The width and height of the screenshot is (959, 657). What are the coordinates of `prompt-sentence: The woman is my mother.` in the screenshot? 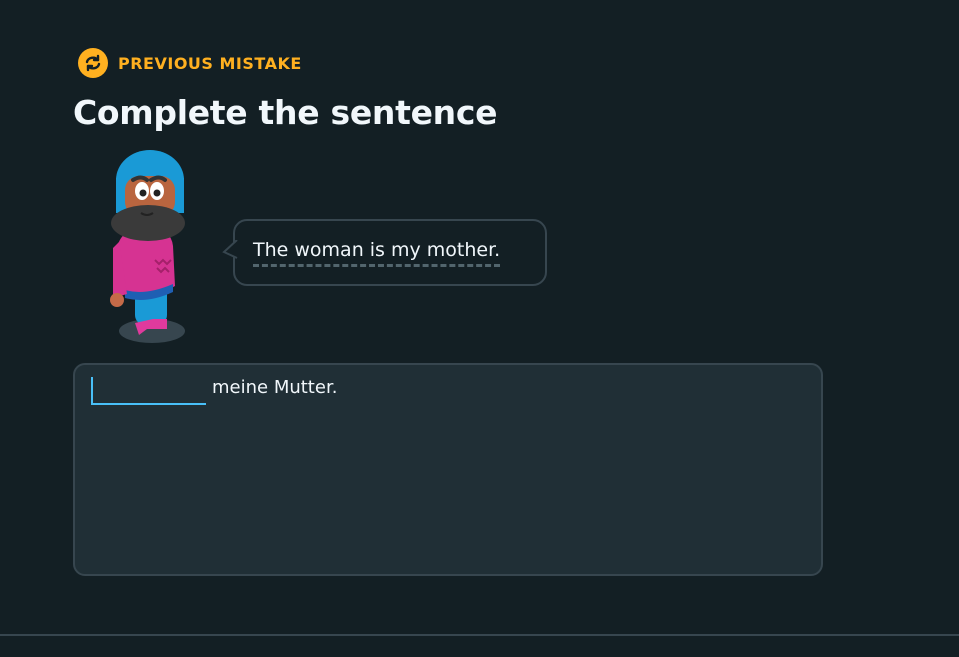 It's located at (377, 253).